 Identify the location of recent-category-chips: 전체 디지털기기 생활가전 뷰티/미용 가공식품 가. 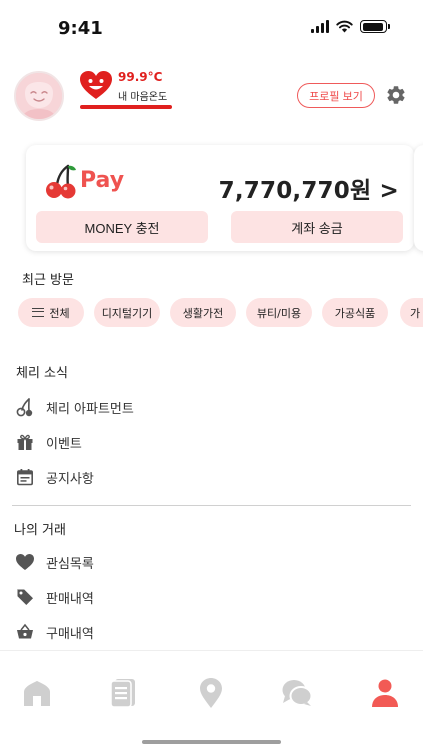
(220, 313).